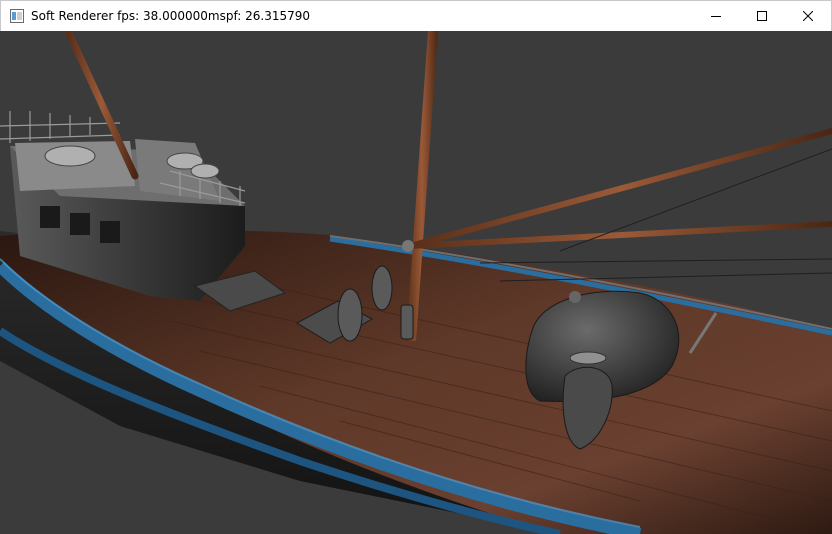 This screenshot has width=832, height=534. Describe the element at coordinates (17, 16) in the screenshot. I see `window-app-icon` at that location.